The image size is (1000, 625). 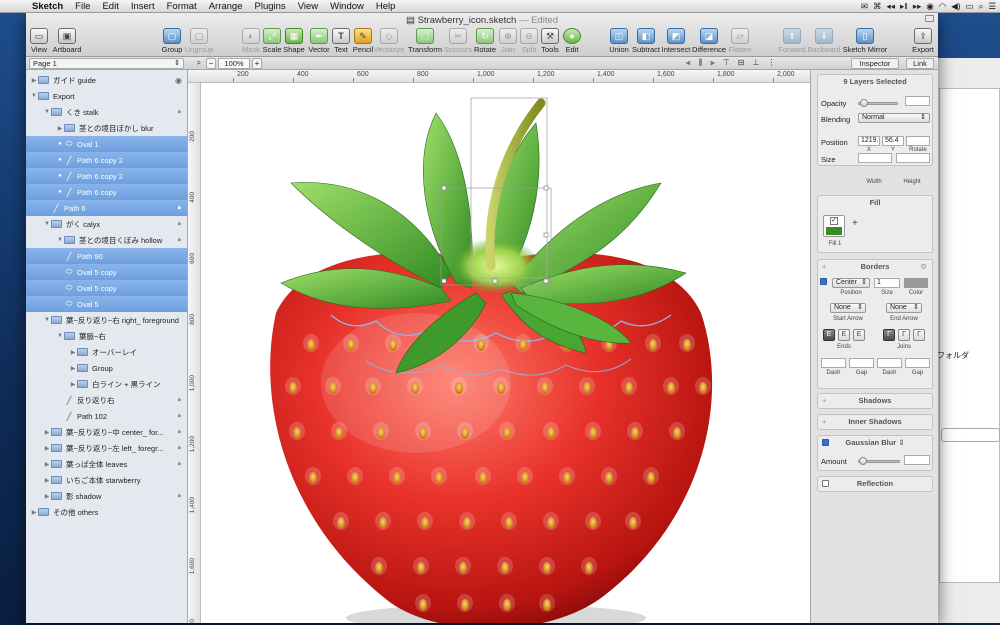 I want to click on play-pause-icon: ▸‖, so click(x=904, y=6).